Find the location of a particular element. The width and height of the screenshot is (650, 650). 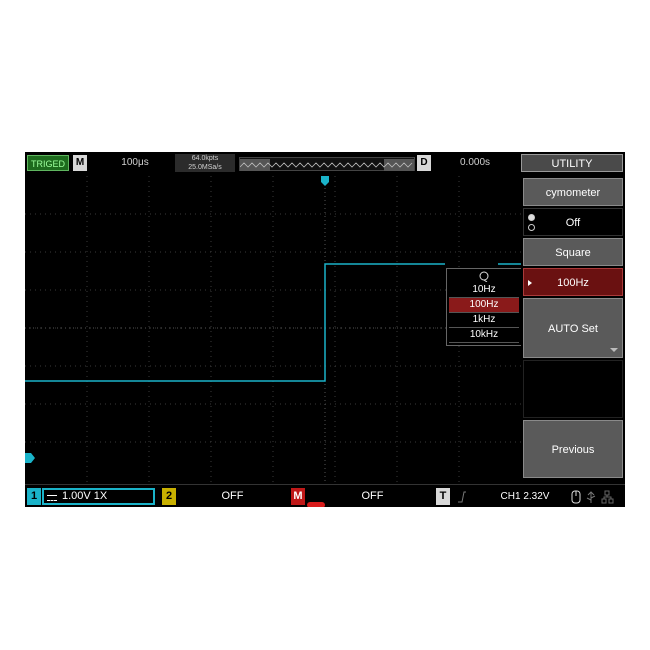

delay-readout: 0.000s is located at coordinates (475, 163).